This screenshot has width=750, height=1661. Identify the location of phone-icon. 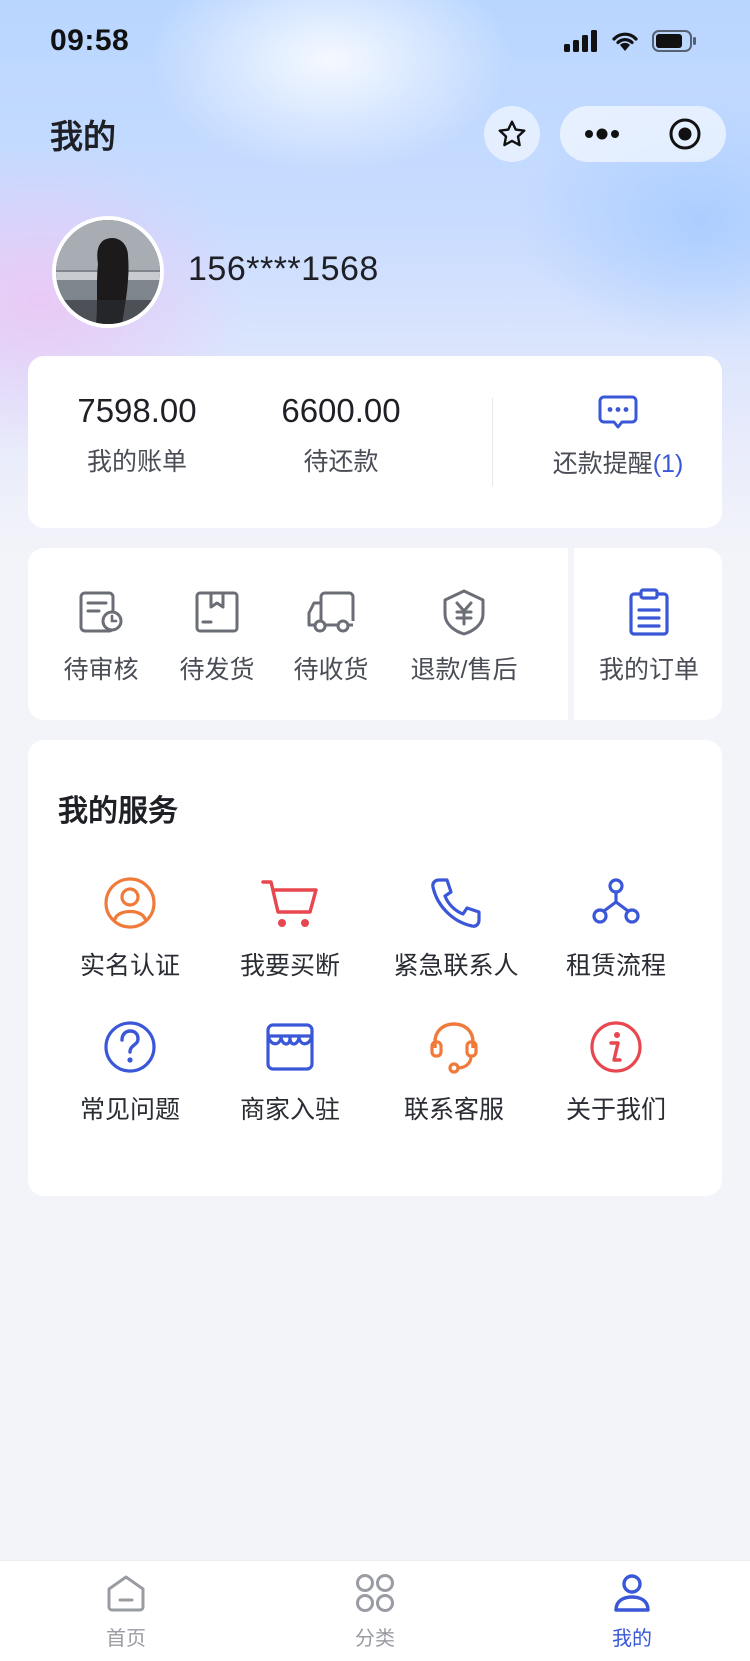
(456, 903).